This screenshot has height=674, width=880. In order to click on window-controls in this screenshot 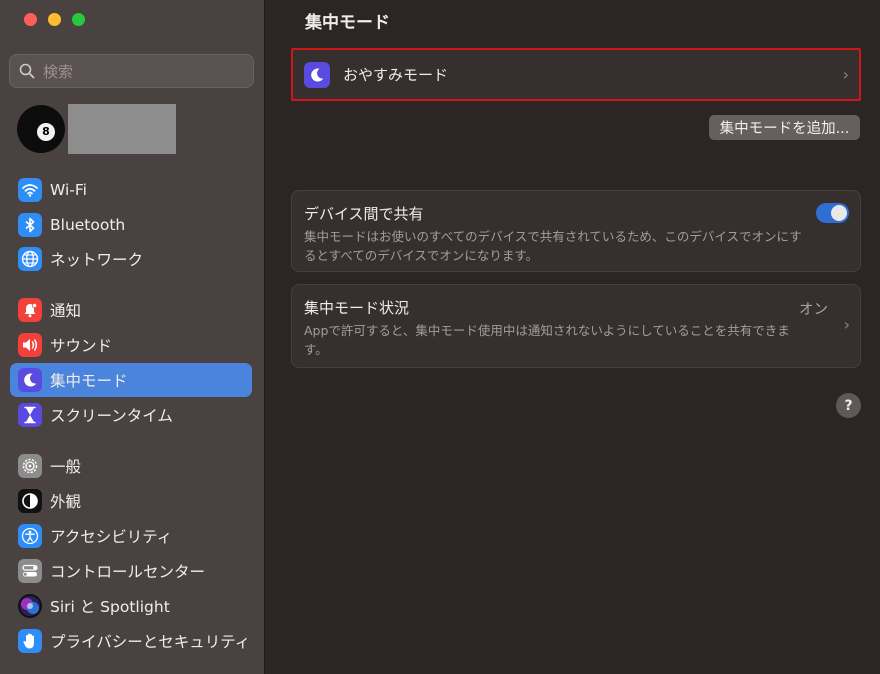, I will do `click(54, 19)`.